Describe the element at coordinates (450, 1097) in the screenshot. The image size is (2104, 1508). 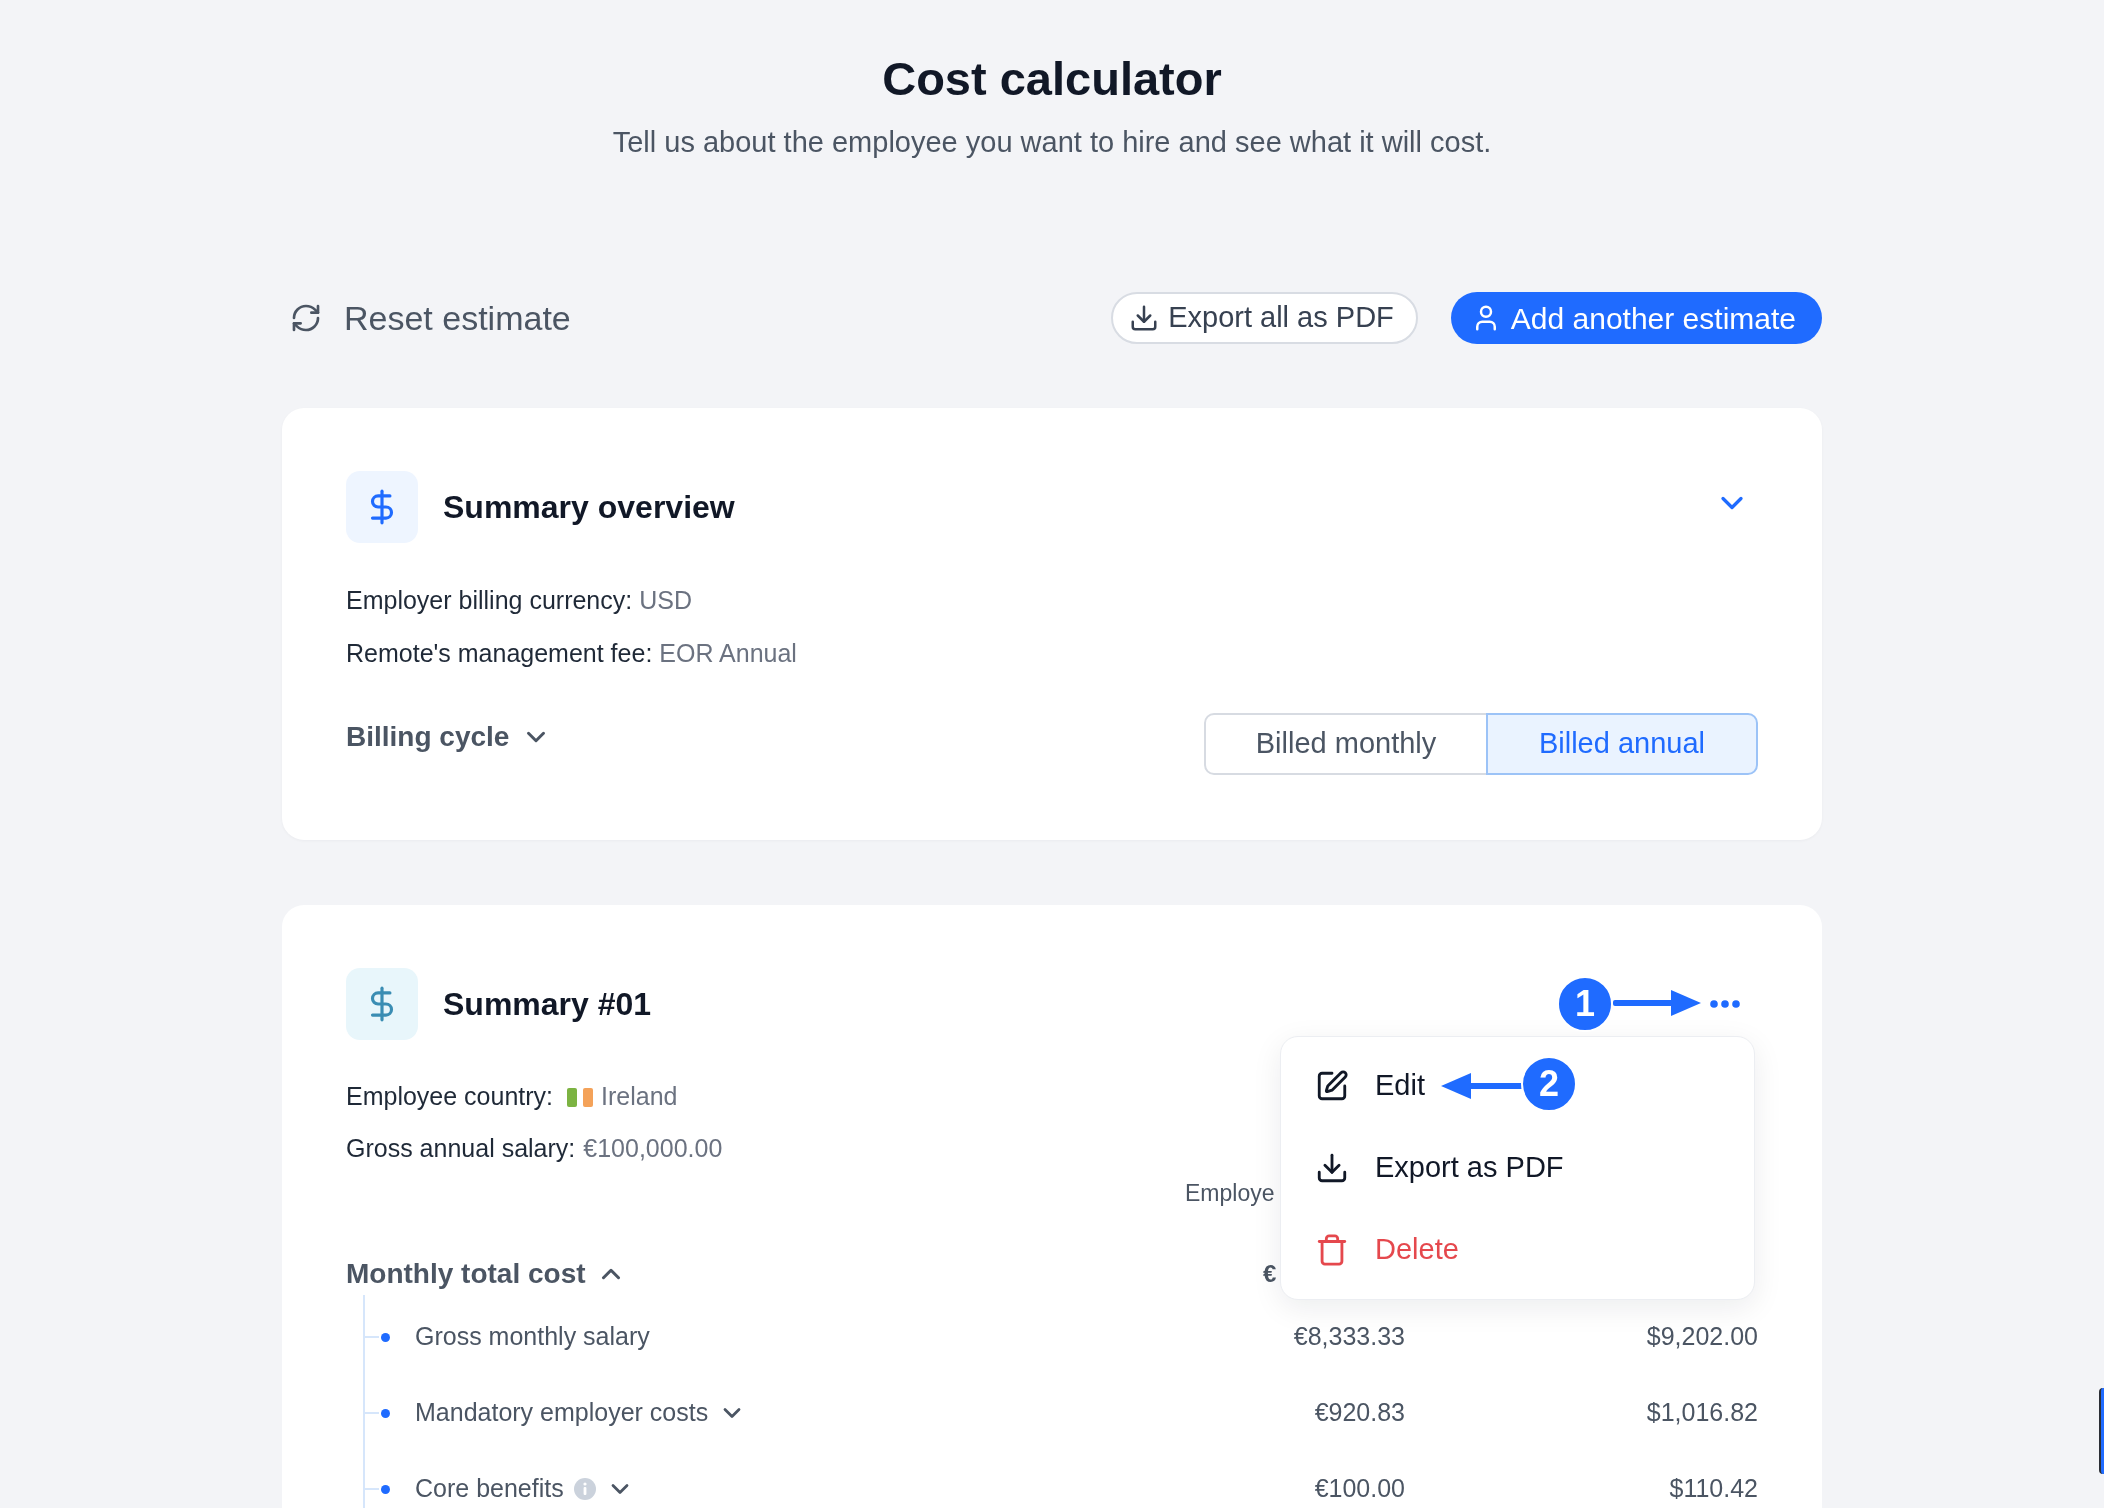
I see `field-label: Employee country:` at that location.